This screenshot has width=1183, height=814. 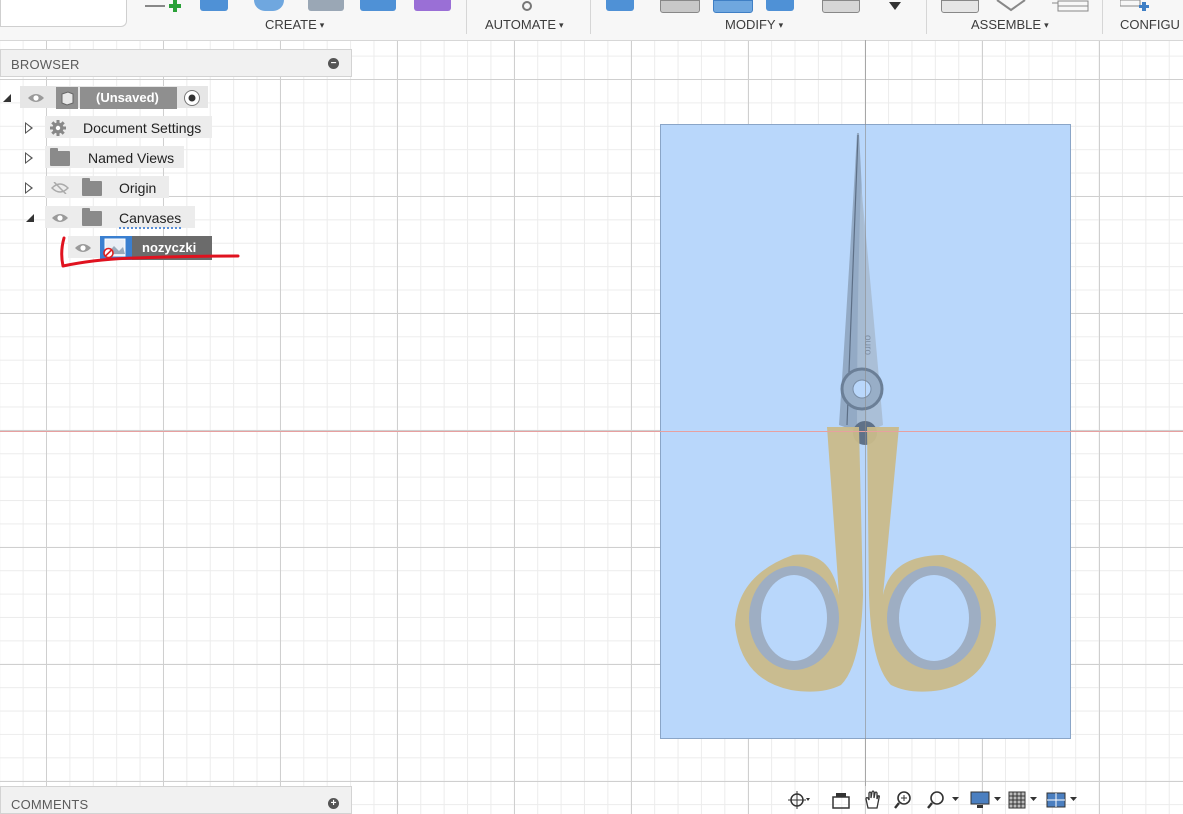 I want to click on activate-radio-icon, so click(x=192, y=98).